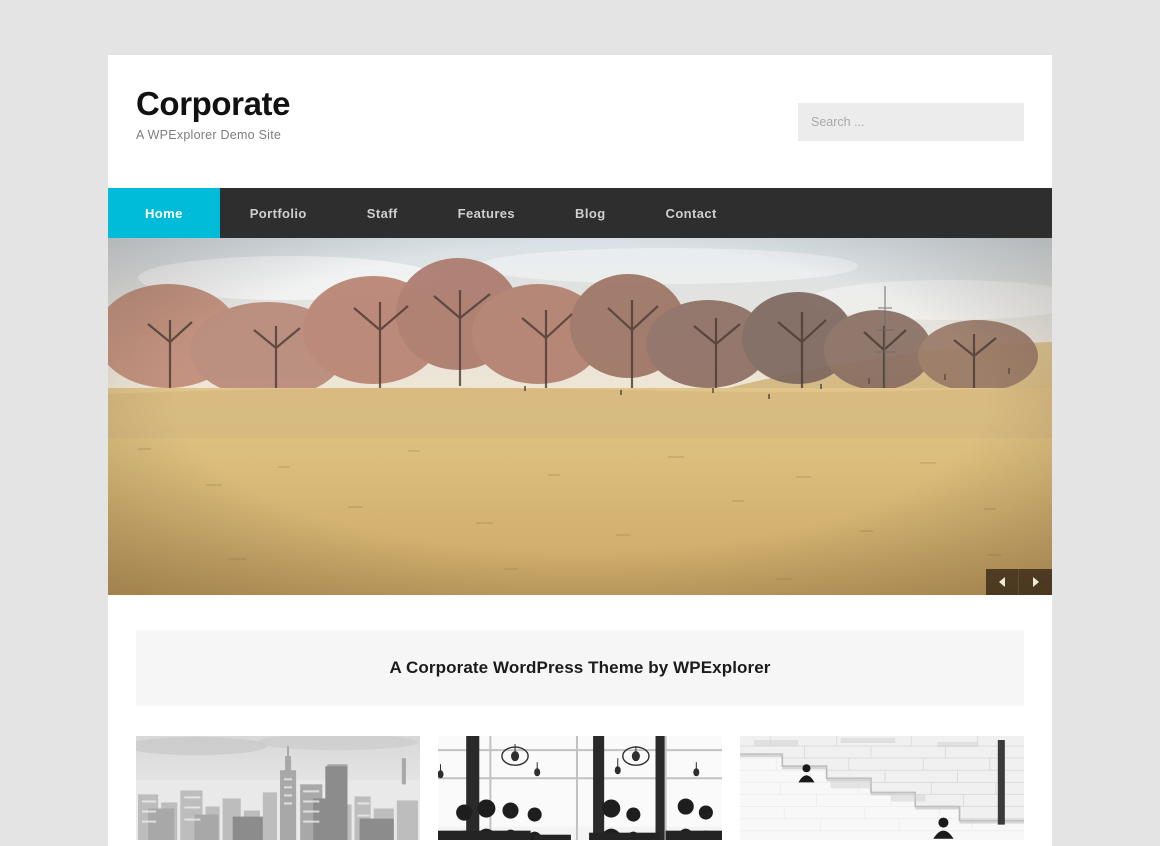 This screenshot has height=846, width=1160. Describe the element at coordinates (164, 213) in the screenshot. I see `nav-item-home: Home` at that location.